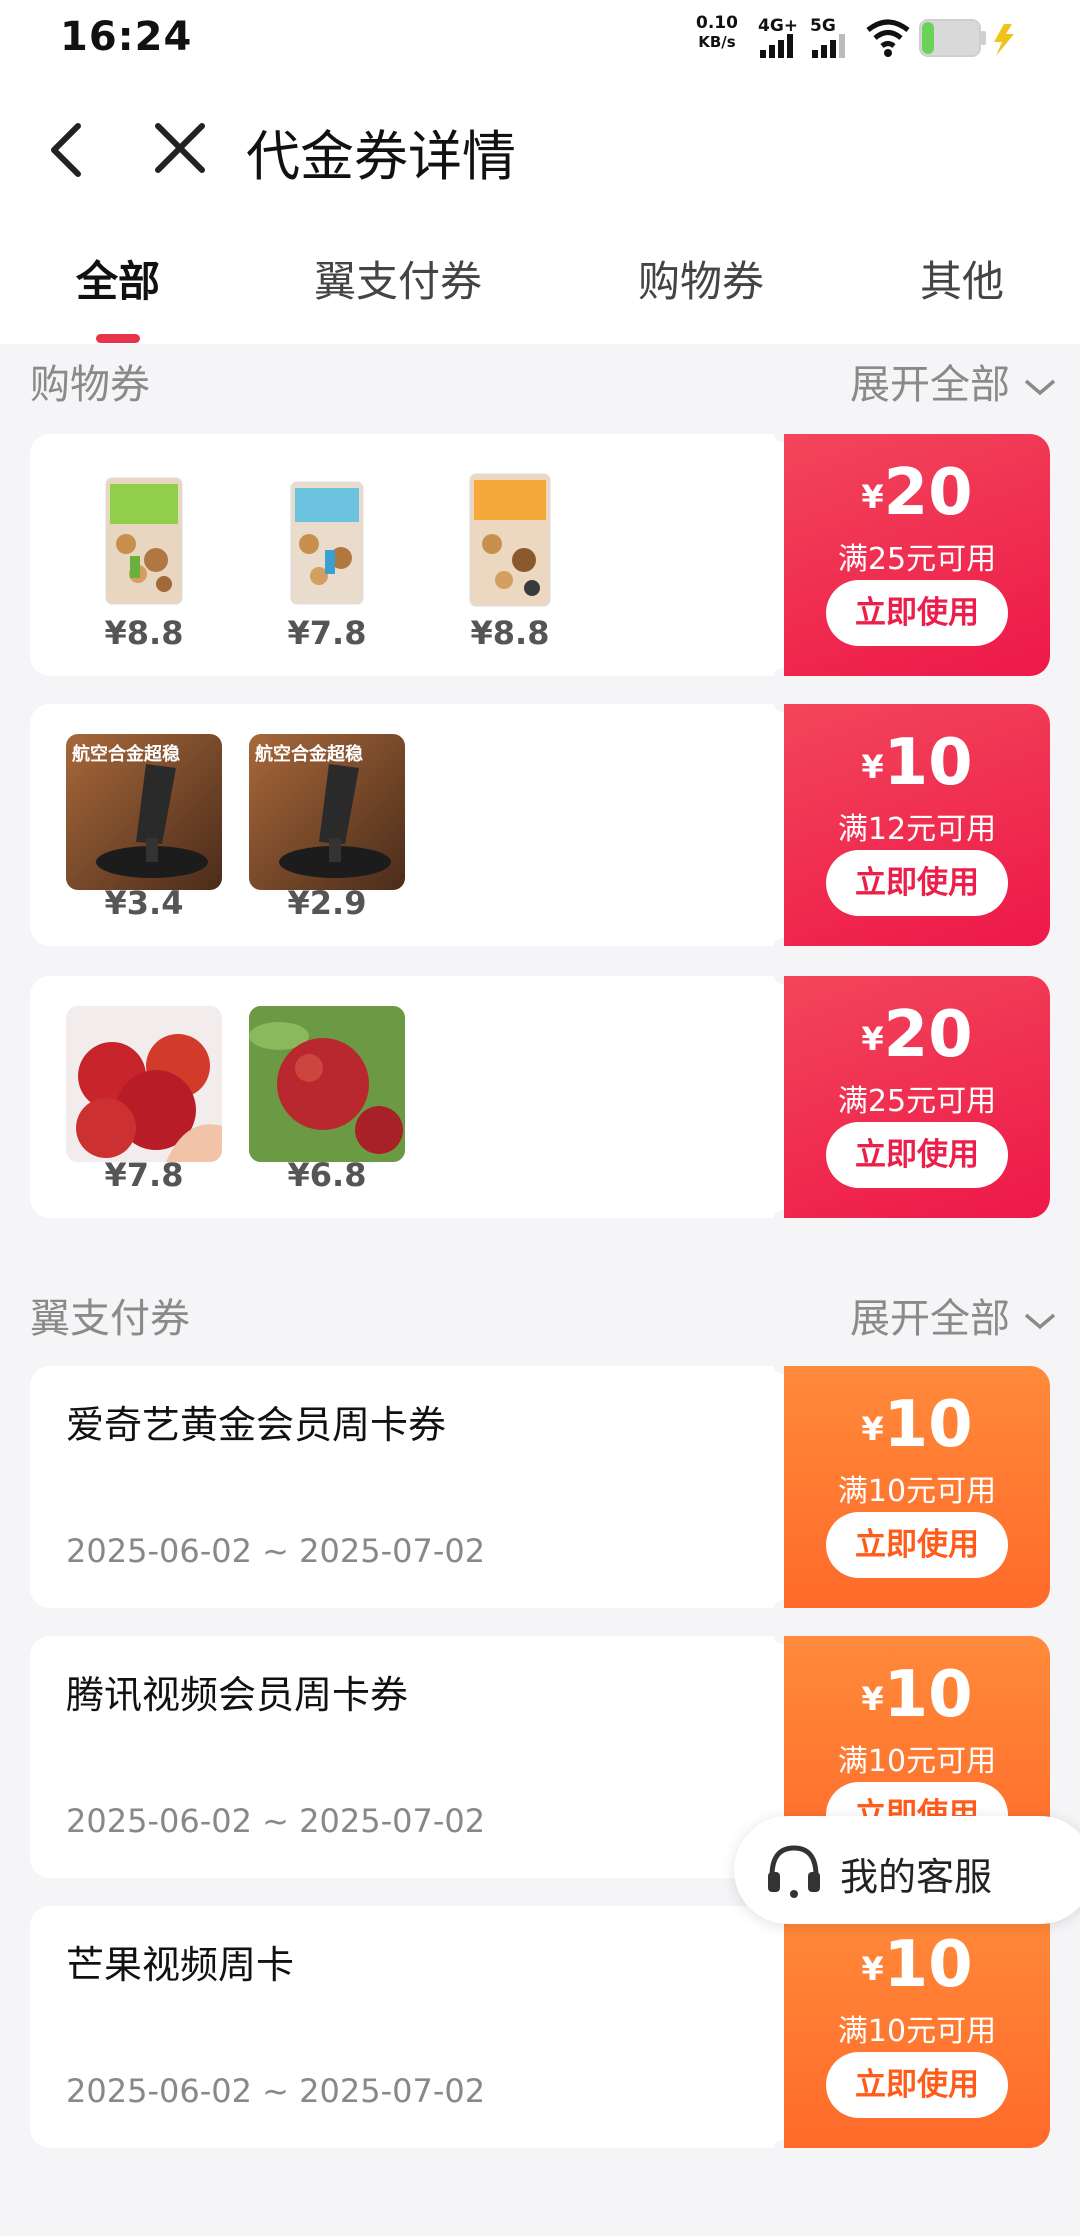  I want to click on close-icon, so click(180, 148).